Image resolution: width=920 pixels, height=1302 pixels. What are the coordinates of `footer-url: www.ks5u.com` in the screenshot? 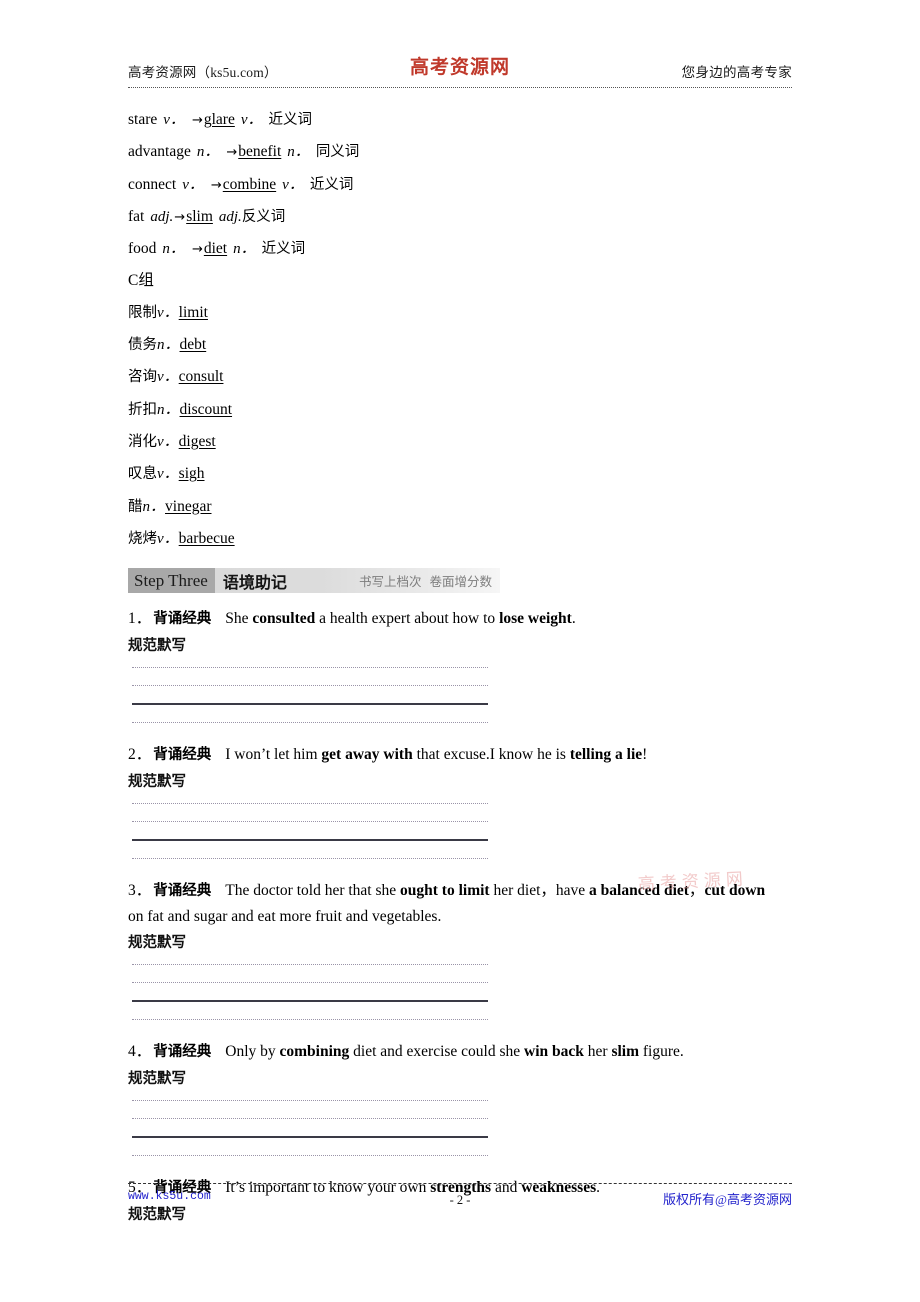 It's located at (169, 1196).